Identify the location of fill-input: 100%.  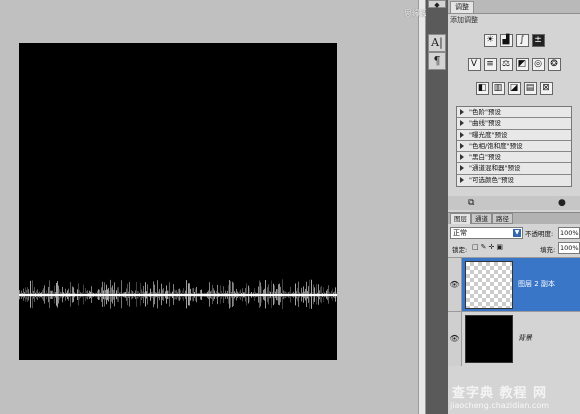
(569, 248).